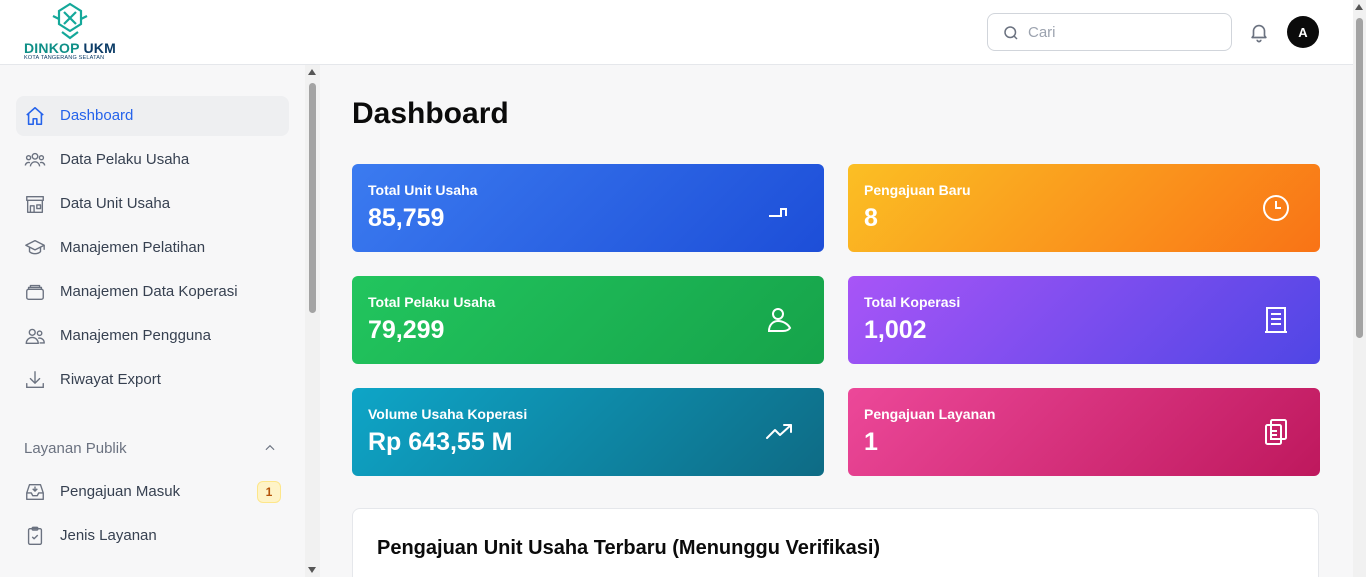  Describe the element at coordinates (149, 291) in the screenshot. I see `sidebar-item-label: Manajemen Data Koperasi` at that location.